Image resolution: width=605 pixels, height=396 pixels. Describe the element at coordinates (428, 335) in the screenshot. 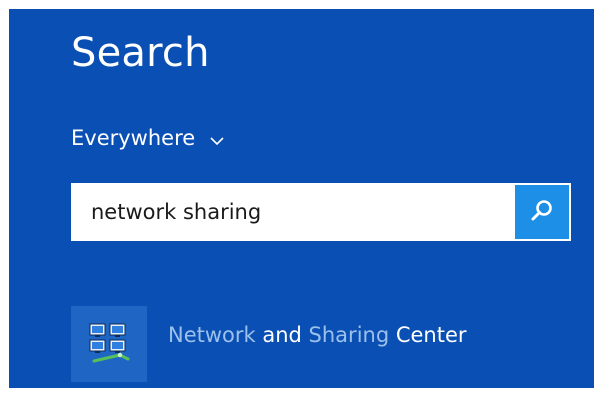

I see `label-text-center: Center` at that location.